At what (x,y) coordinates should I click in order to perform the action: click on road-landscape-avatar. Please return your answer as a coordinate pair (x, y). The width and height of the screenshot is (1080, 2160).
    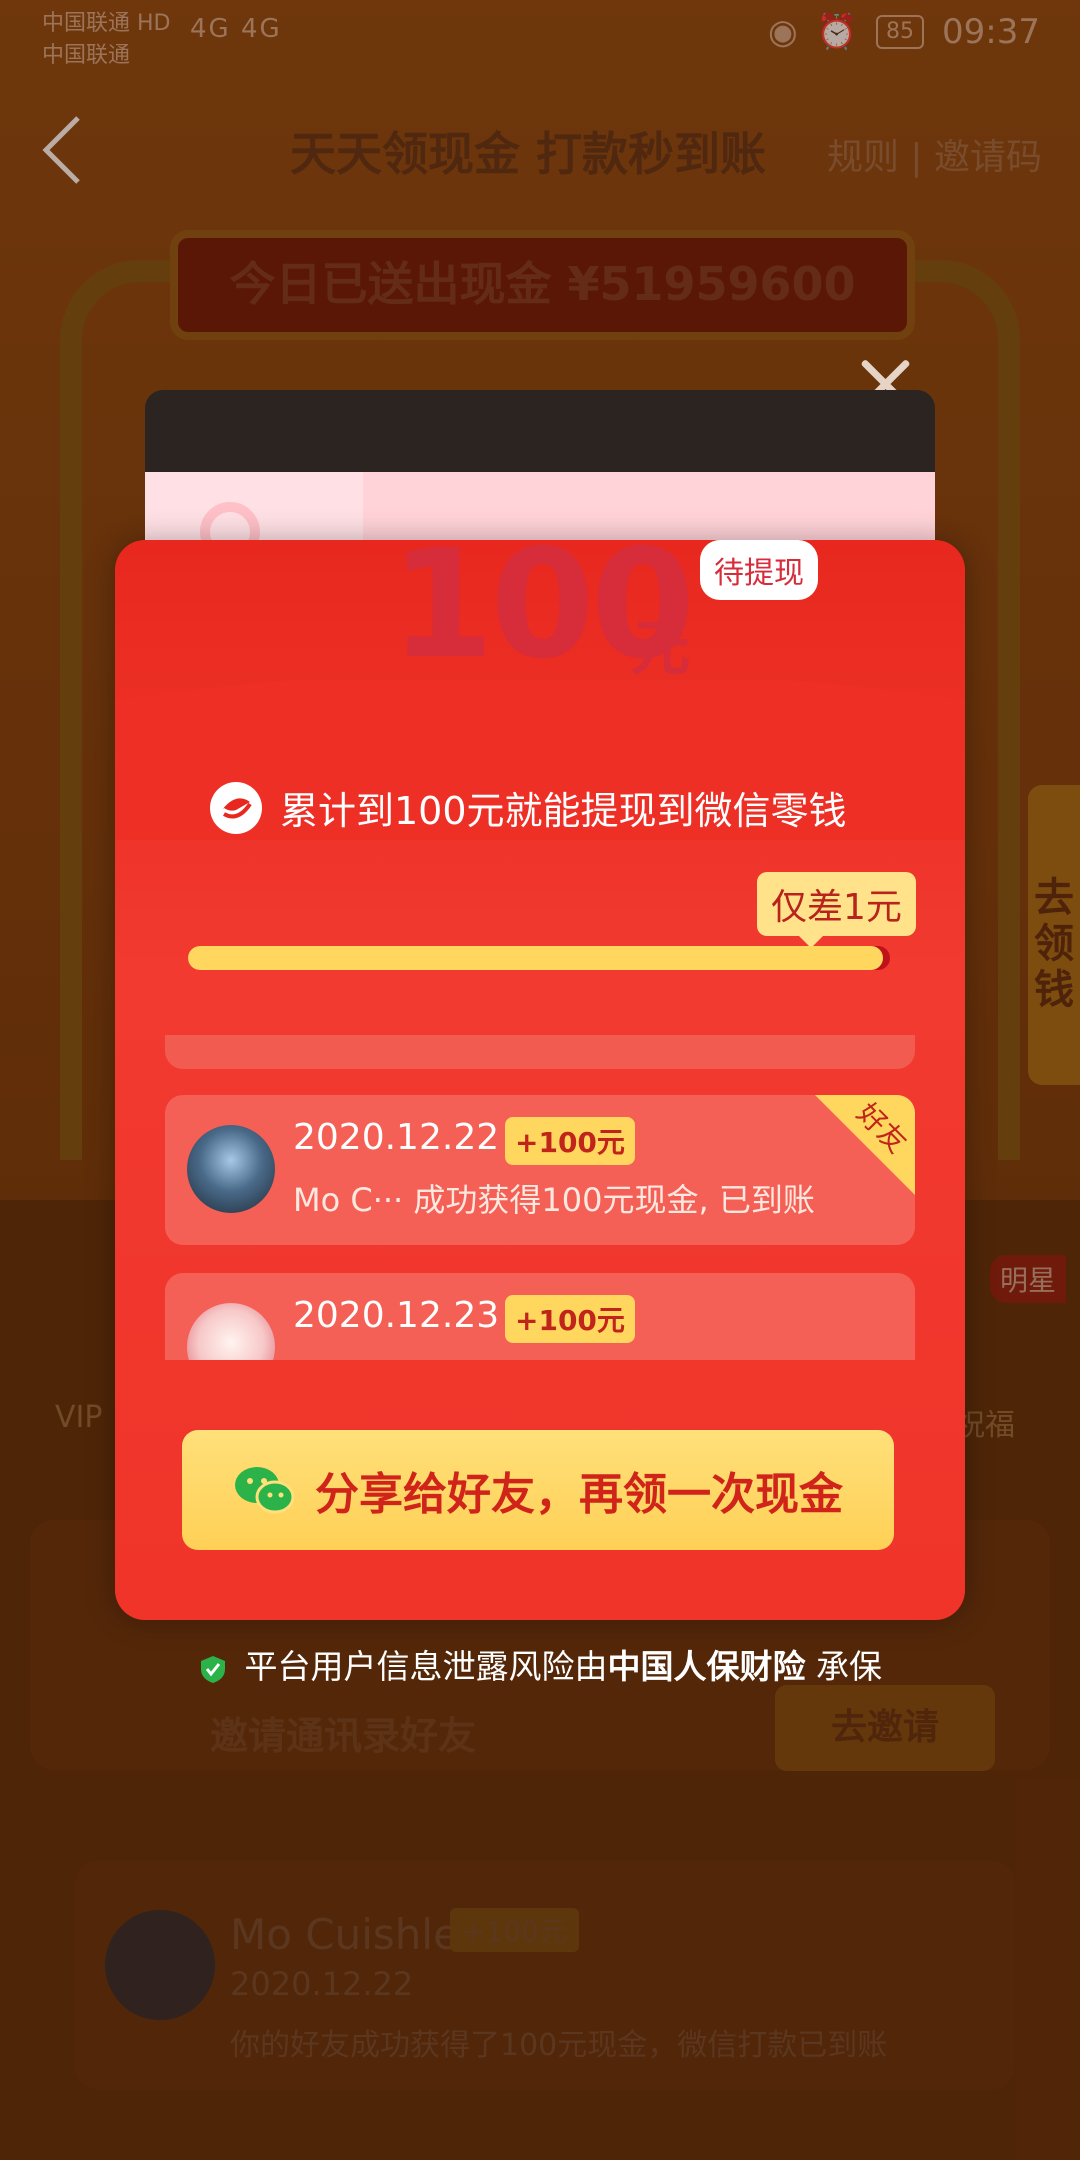
    Looking at the image, I should click on (231, 1169).